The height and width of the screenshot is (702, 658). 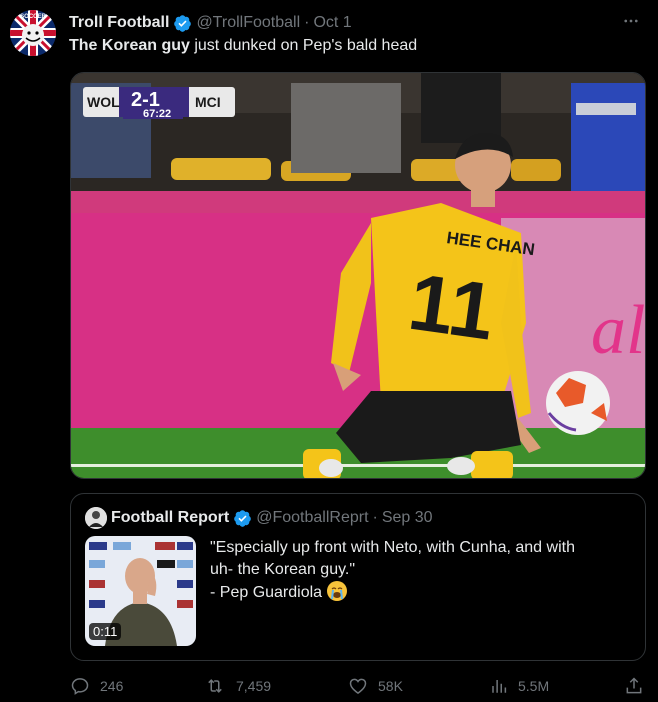 I want to click on video-duration: 0:11, so click(x=105, y=631).